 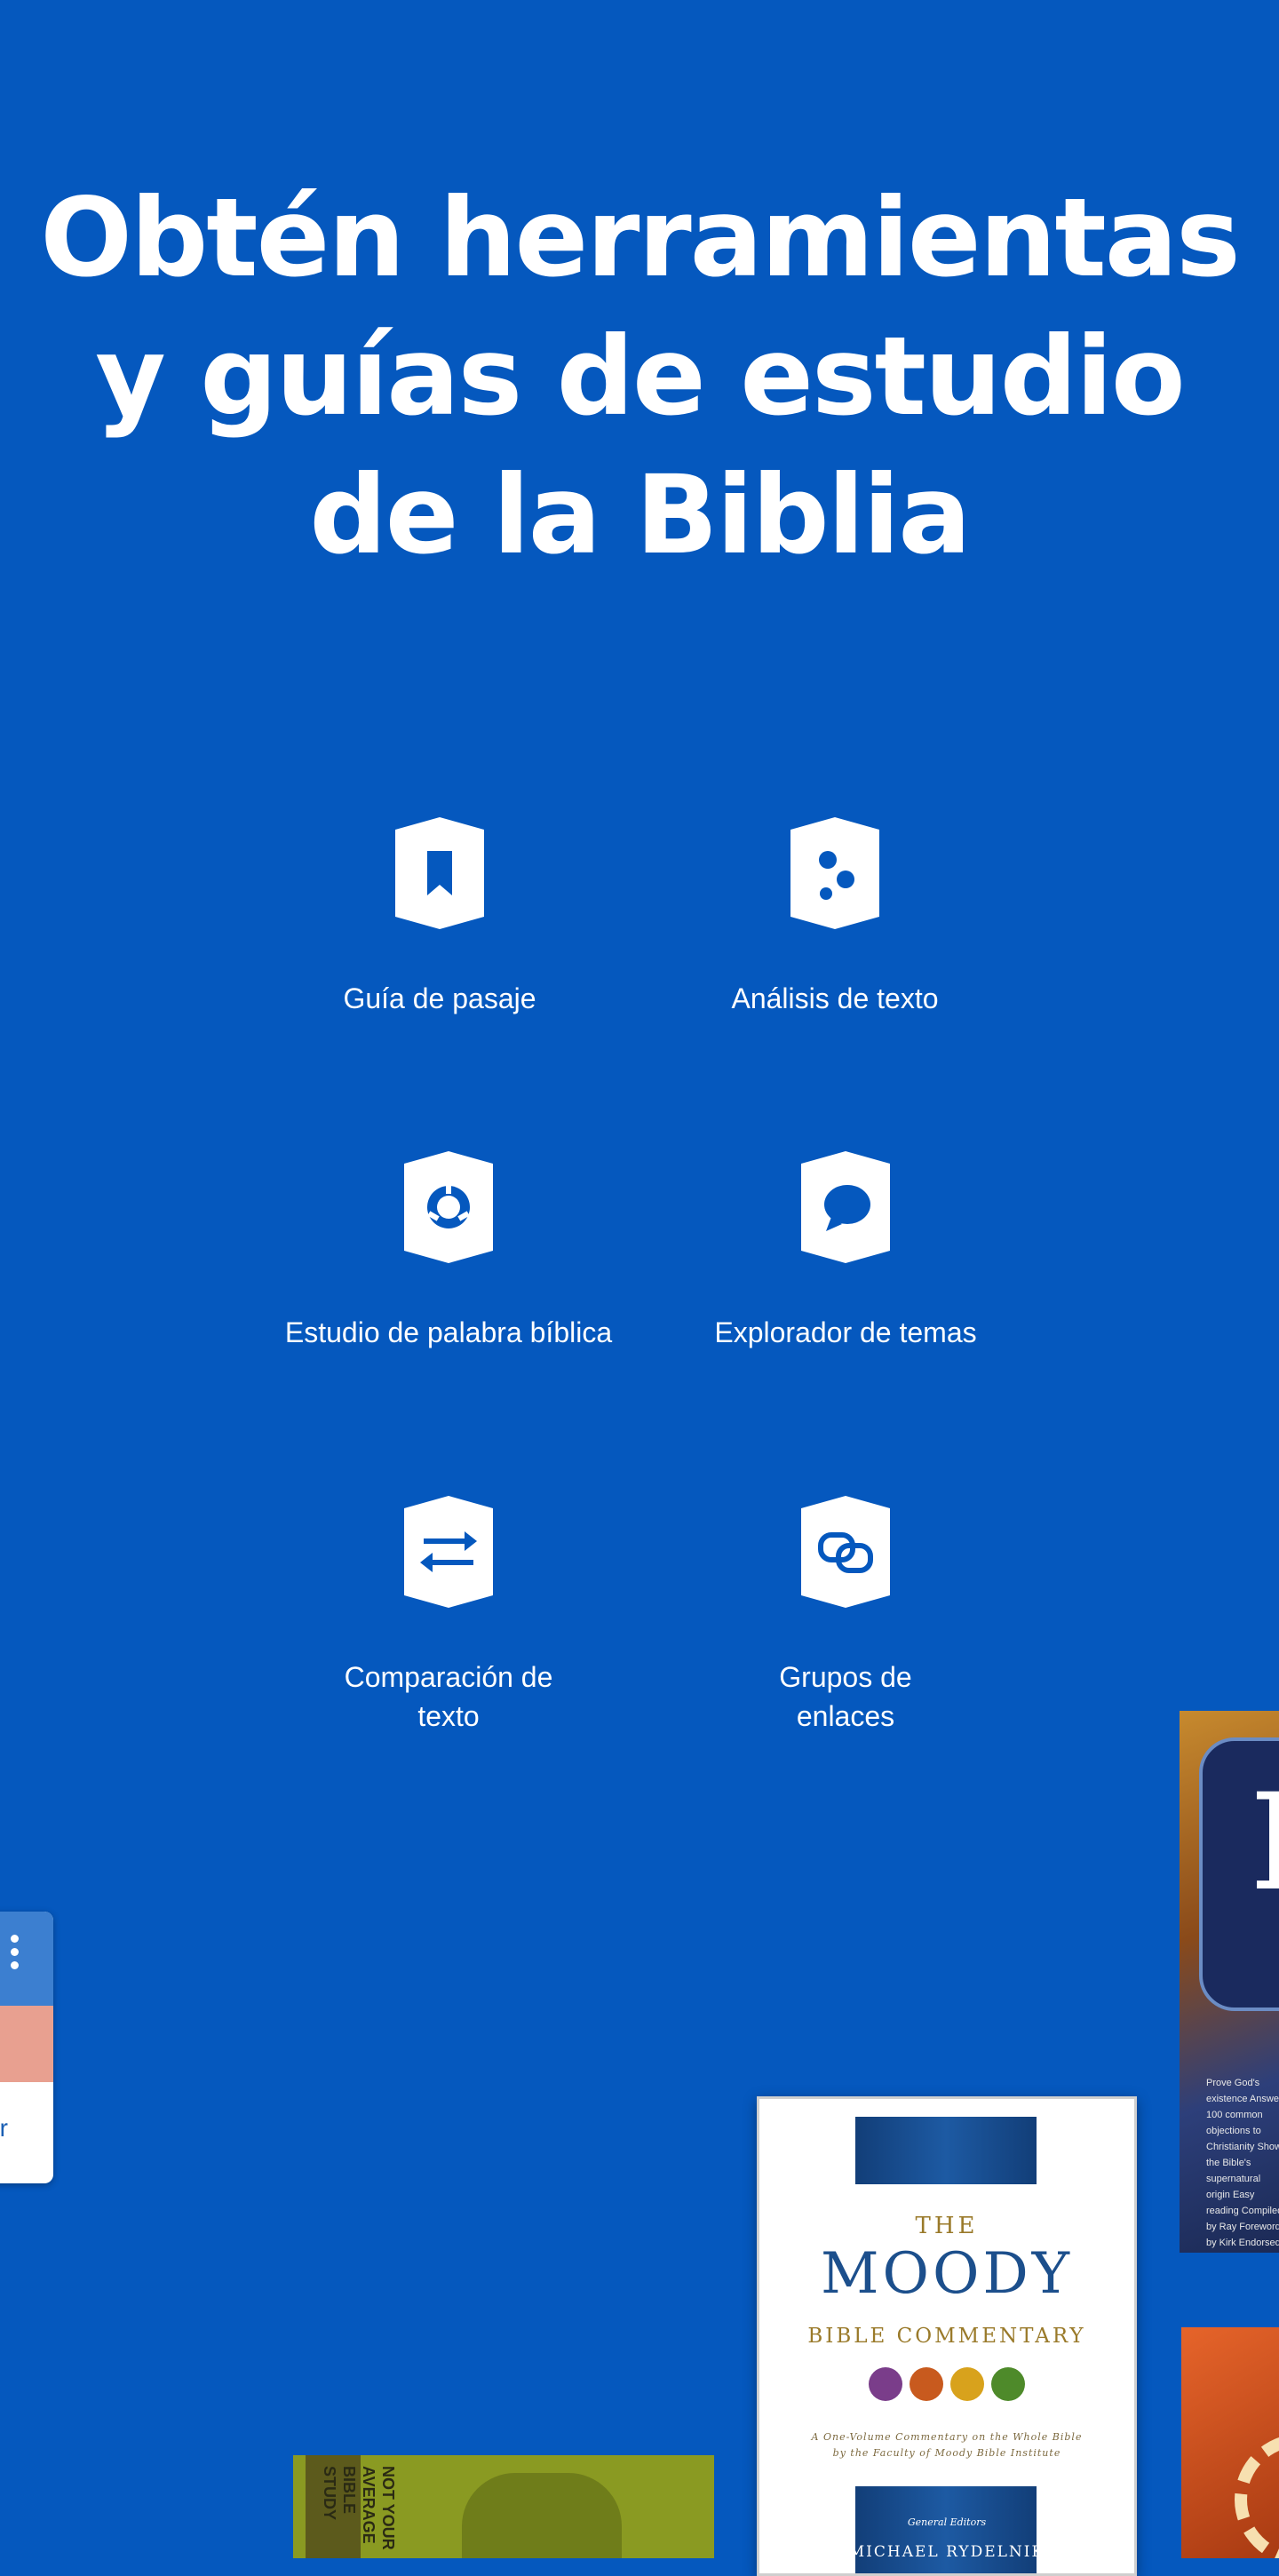 I want to click on cover-shape-graphic, so click(x=542, y=2515).